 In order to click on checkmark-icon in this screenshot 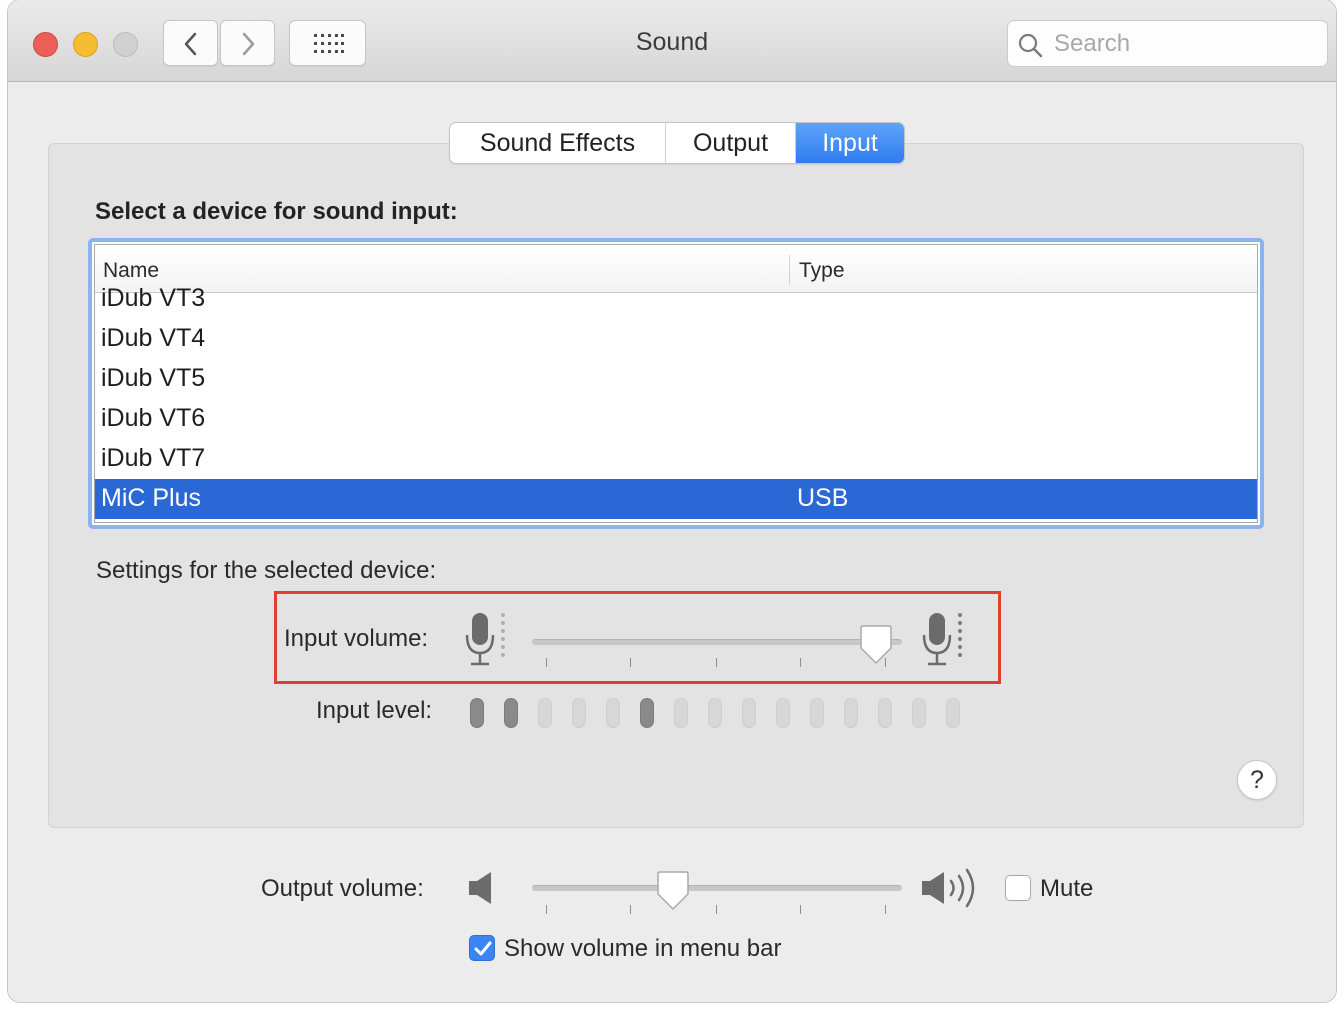, I will do `click(483, 948)`.